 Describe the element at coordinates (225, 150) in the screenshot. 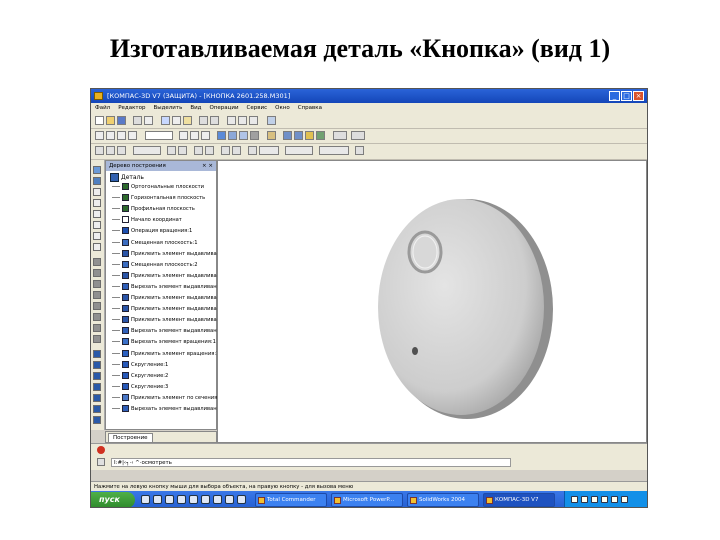

I see `edit-icon` at that location.